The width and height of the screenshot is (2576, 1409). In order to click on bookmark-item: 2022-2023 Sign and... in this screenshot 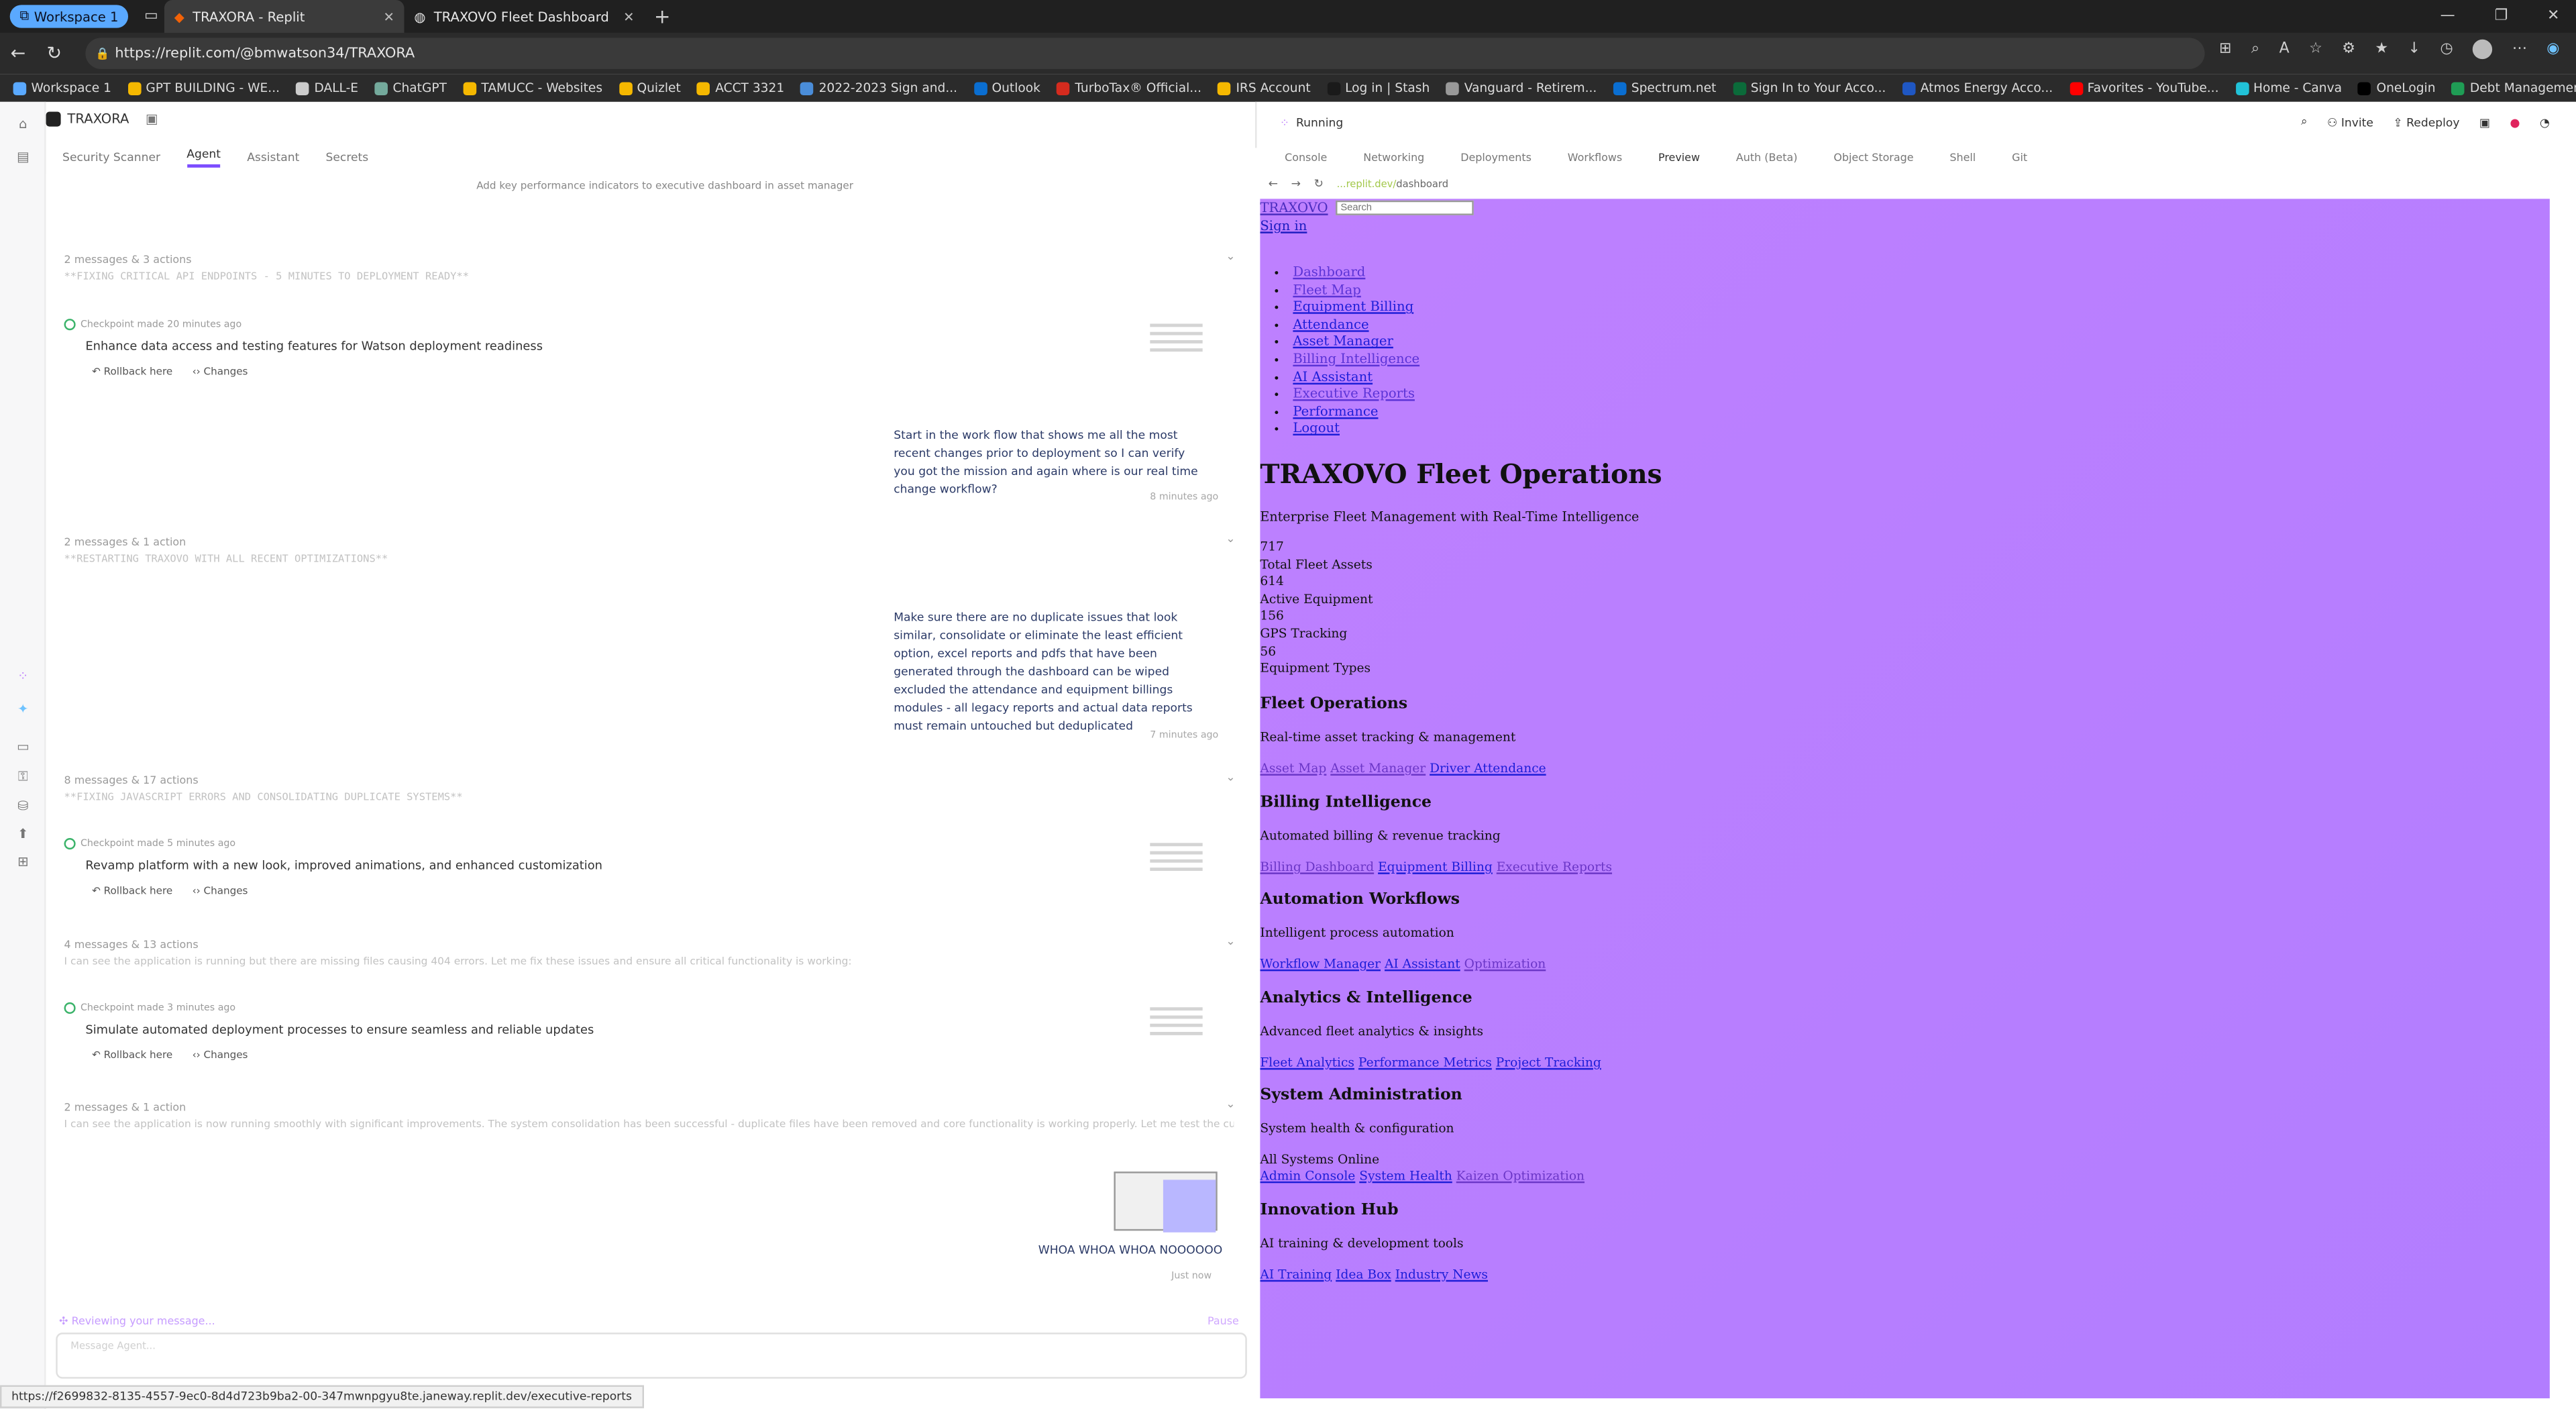, I will do `click(878, 88)`.